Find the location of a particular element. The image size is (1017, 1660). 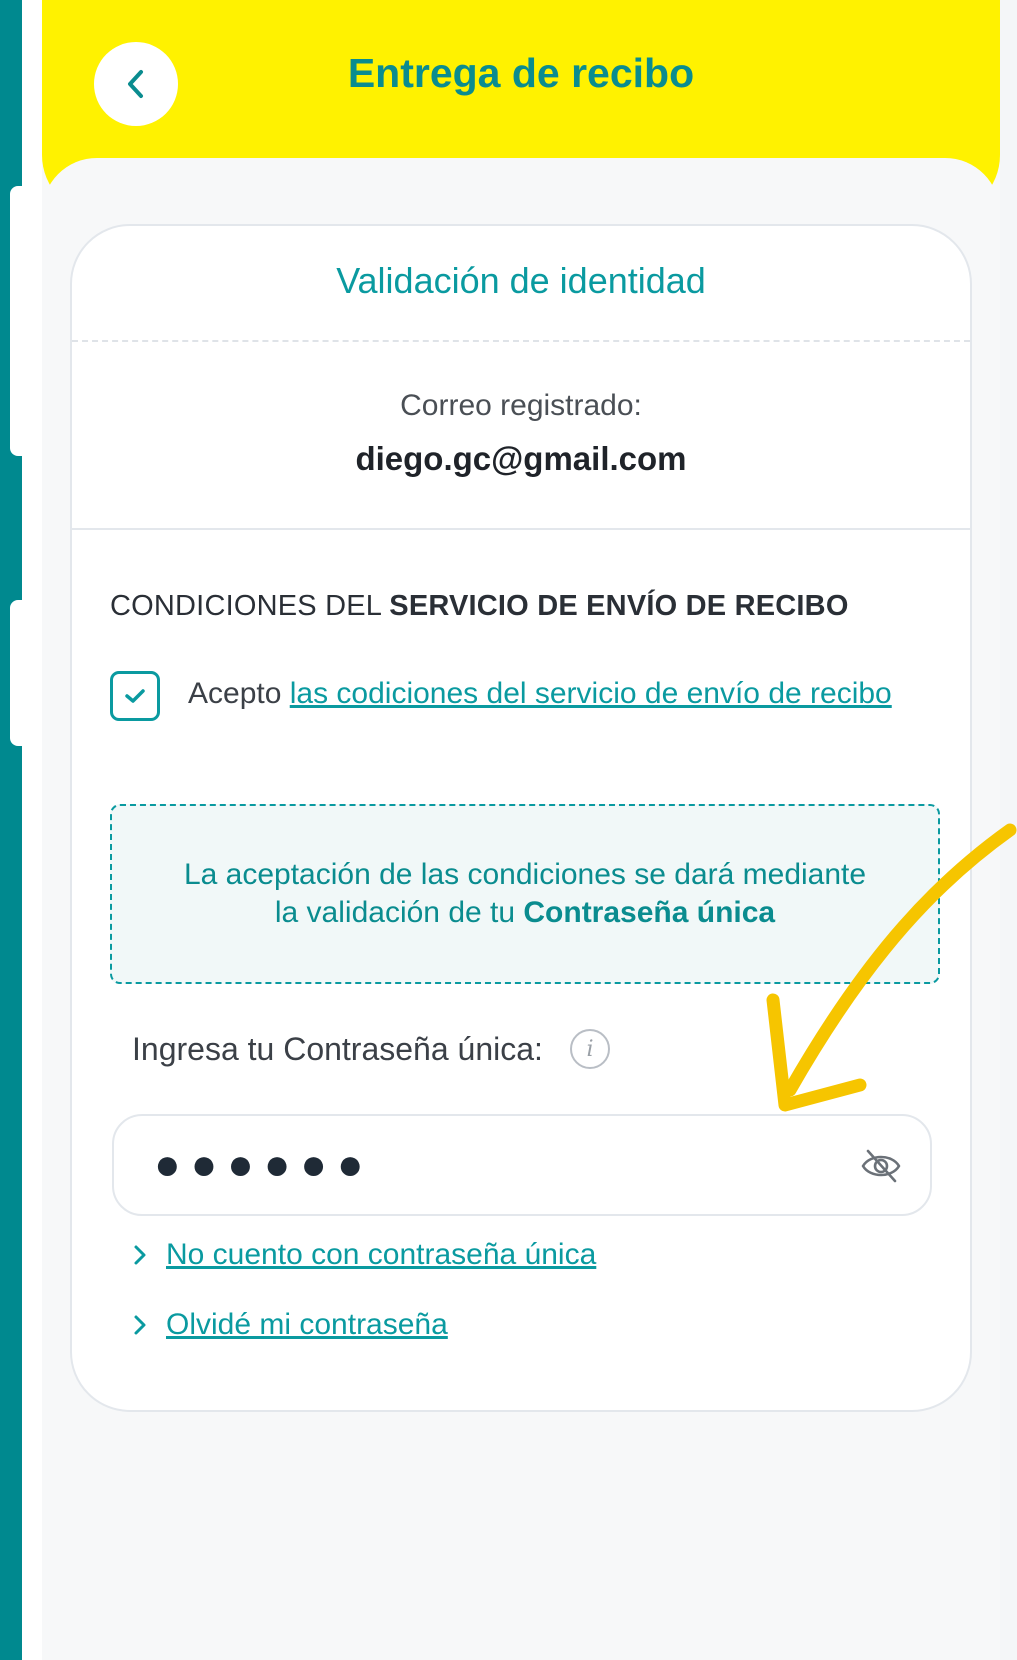

notice-line-2: la validación de tu Contraseña única is located at coordinates (525, 913).